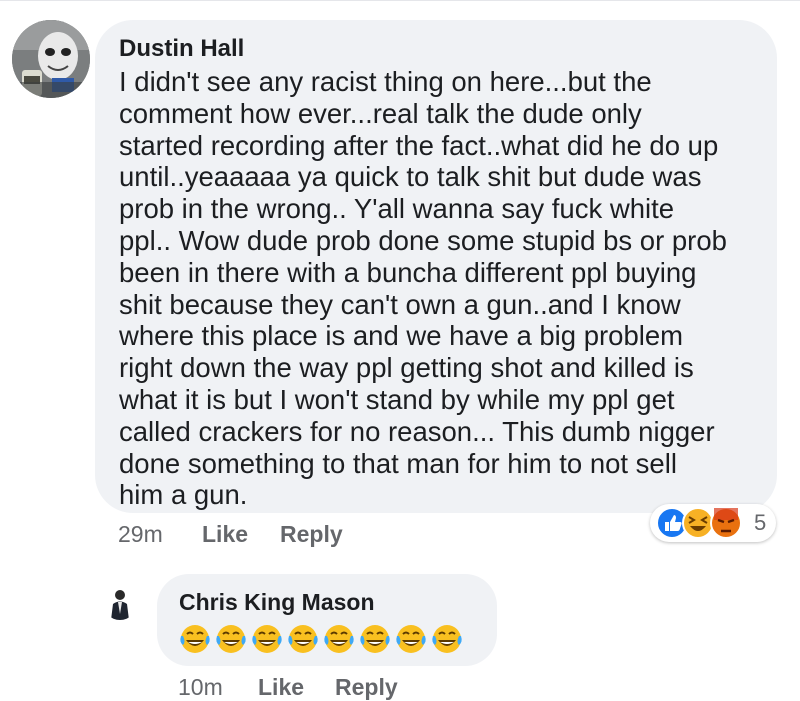 Image resolution: width=800 pixels, height=701 pixels. What do you see at coordinates (321, 639) in the screenshot?
I see `emoji-message` at bounding box center [321, 639].